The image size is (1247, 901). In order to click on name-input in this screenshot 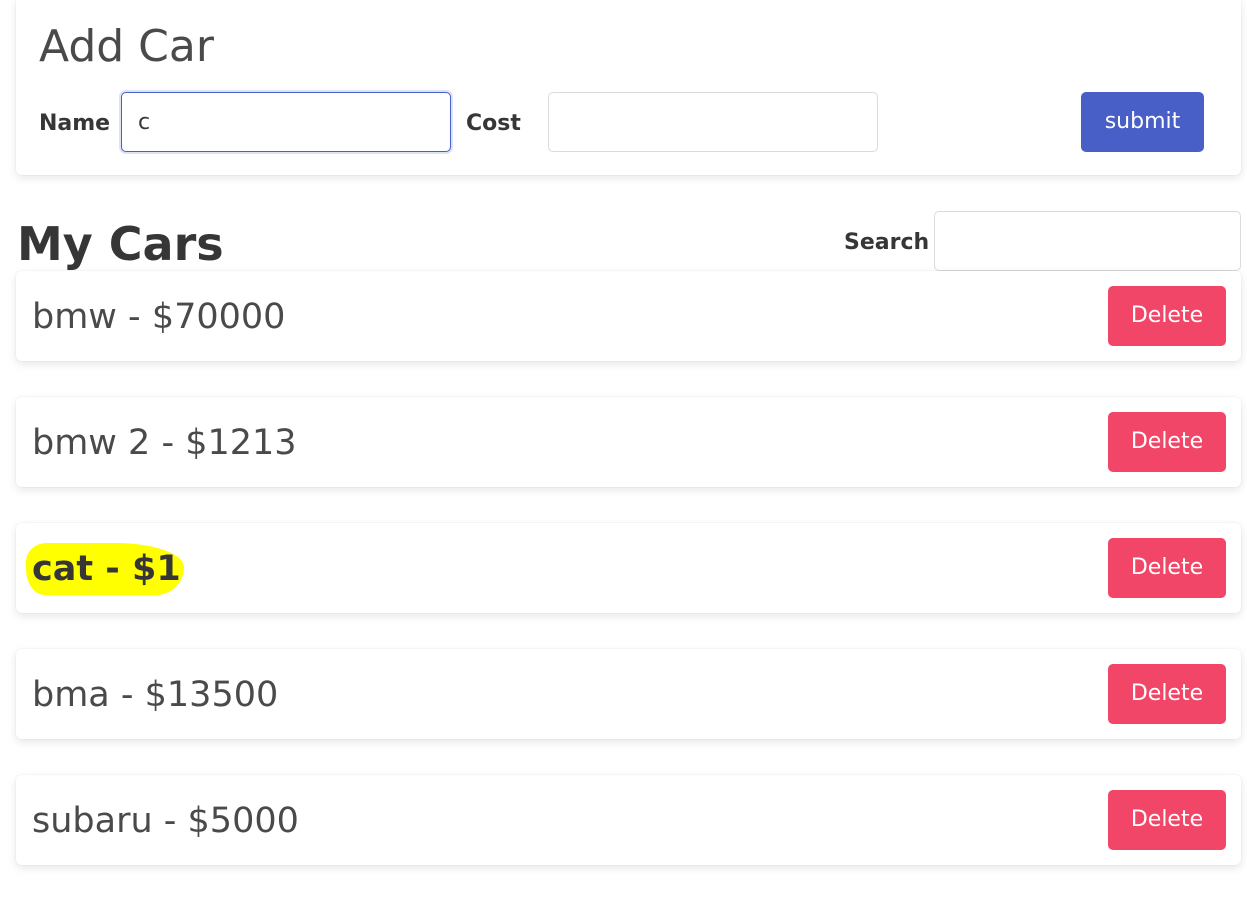, I will do `click(286, 122)`.